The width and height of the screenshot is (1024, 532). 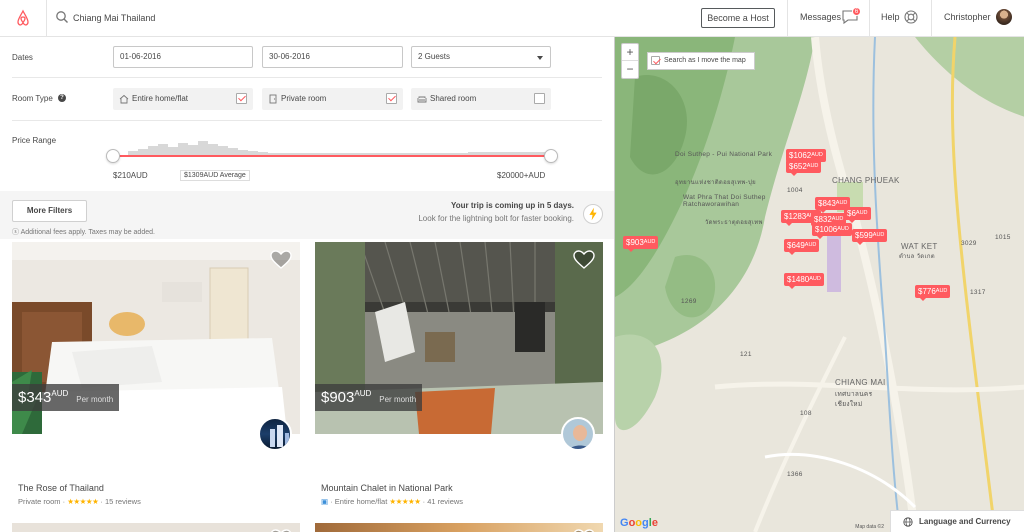 I want to click on road-label: 1269, so click(x=689, y=301).